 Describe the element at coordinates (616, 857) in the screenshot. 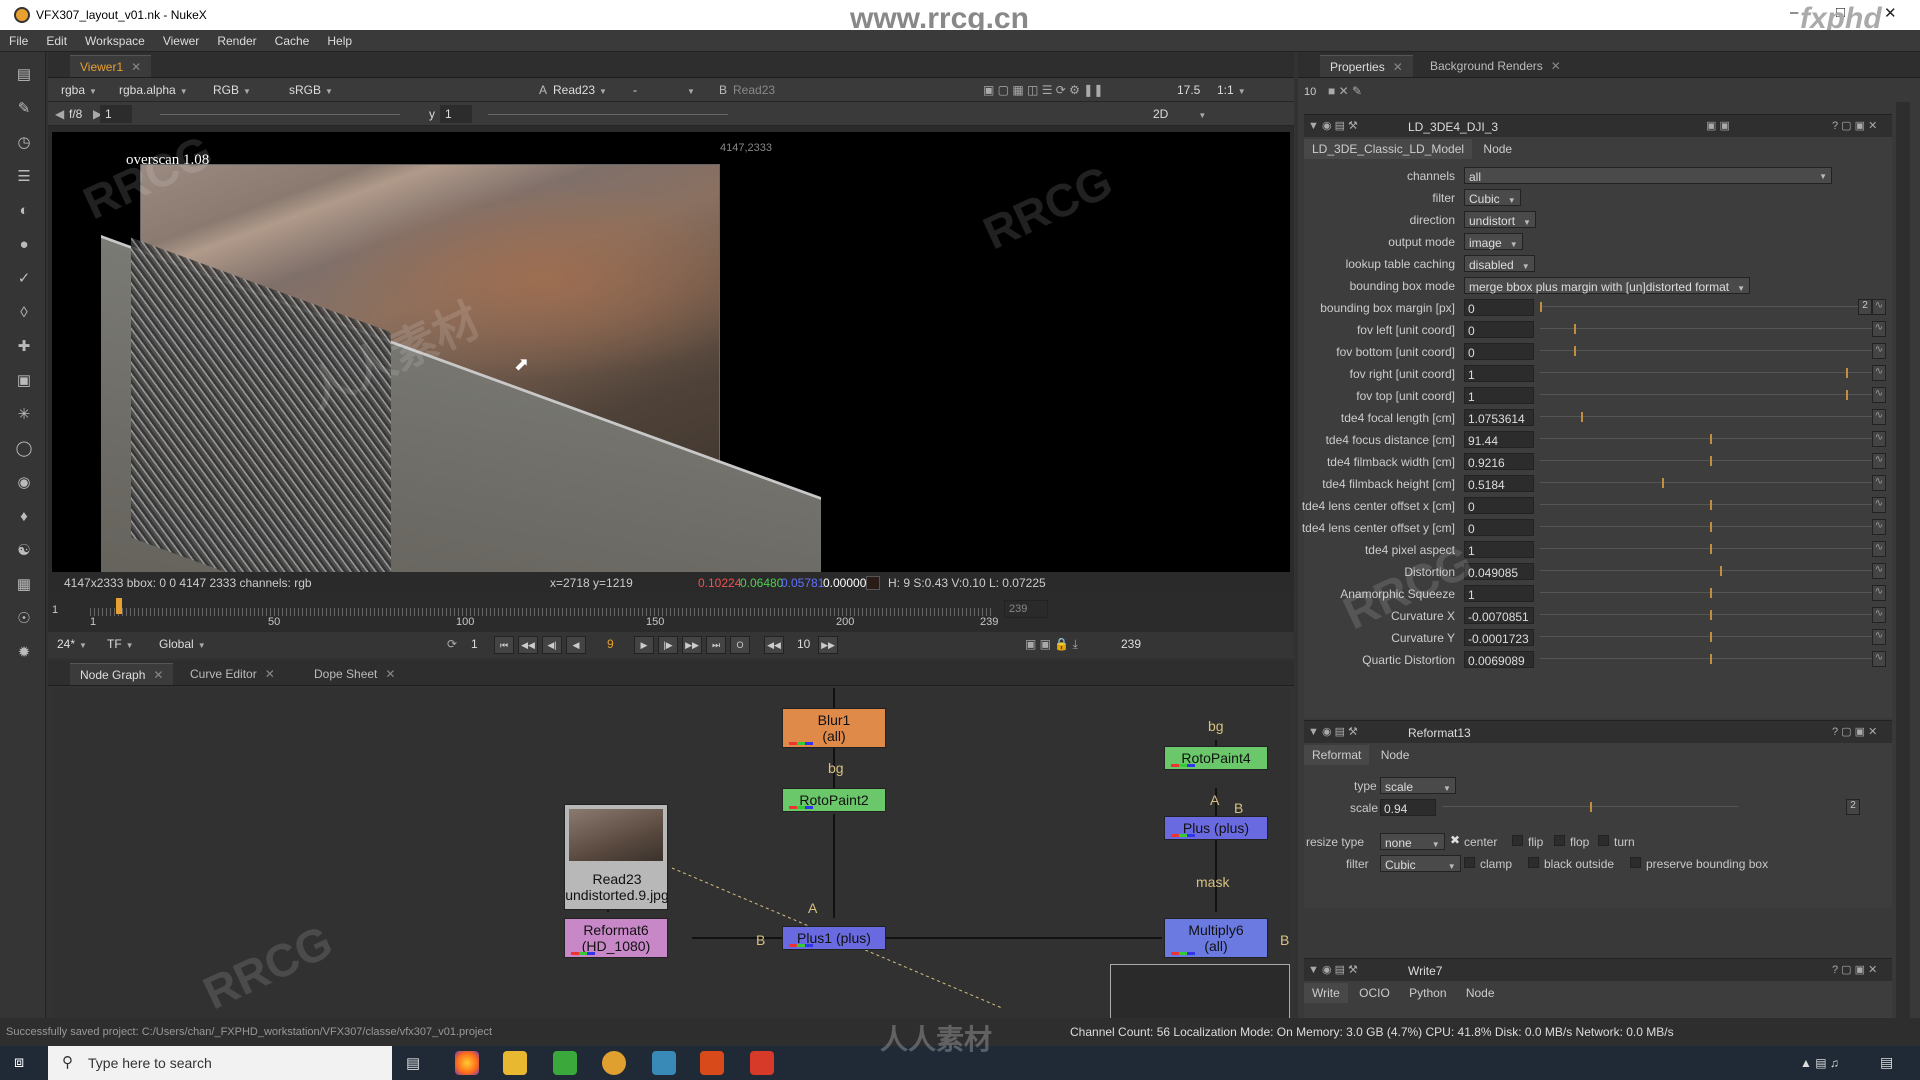

I see `node-read23: Read23 undistorted.9.jpg` at that location.